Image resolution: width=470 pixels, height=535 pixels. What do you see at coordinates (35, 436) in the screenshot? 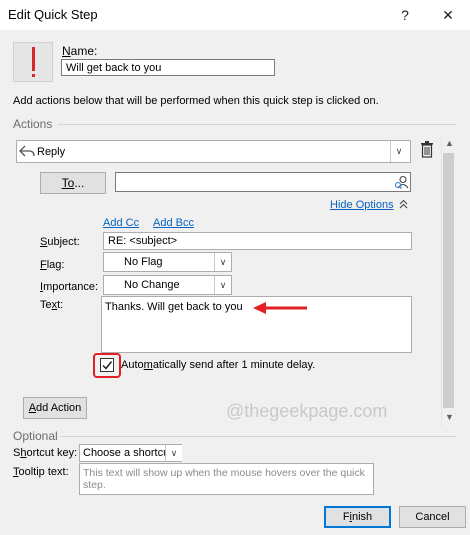
I see `optional-section-label: Optional` at bounding box center [35, 436].